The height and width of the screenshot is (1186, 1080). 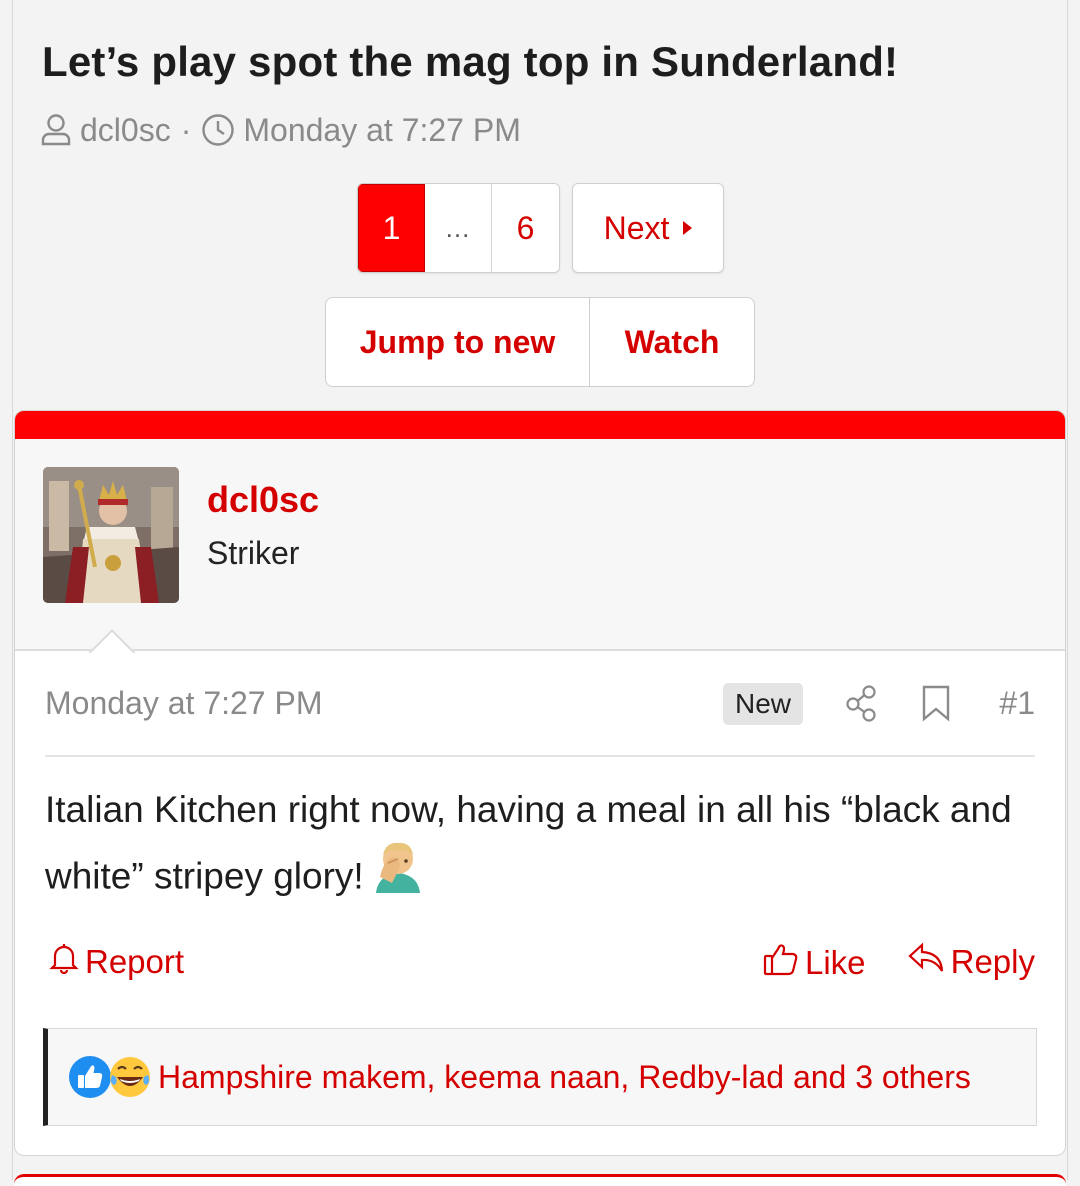 What do you see at coordinates (56, 130) in the screenshot?
I see `user-icon` at bounding box center [56, 130].